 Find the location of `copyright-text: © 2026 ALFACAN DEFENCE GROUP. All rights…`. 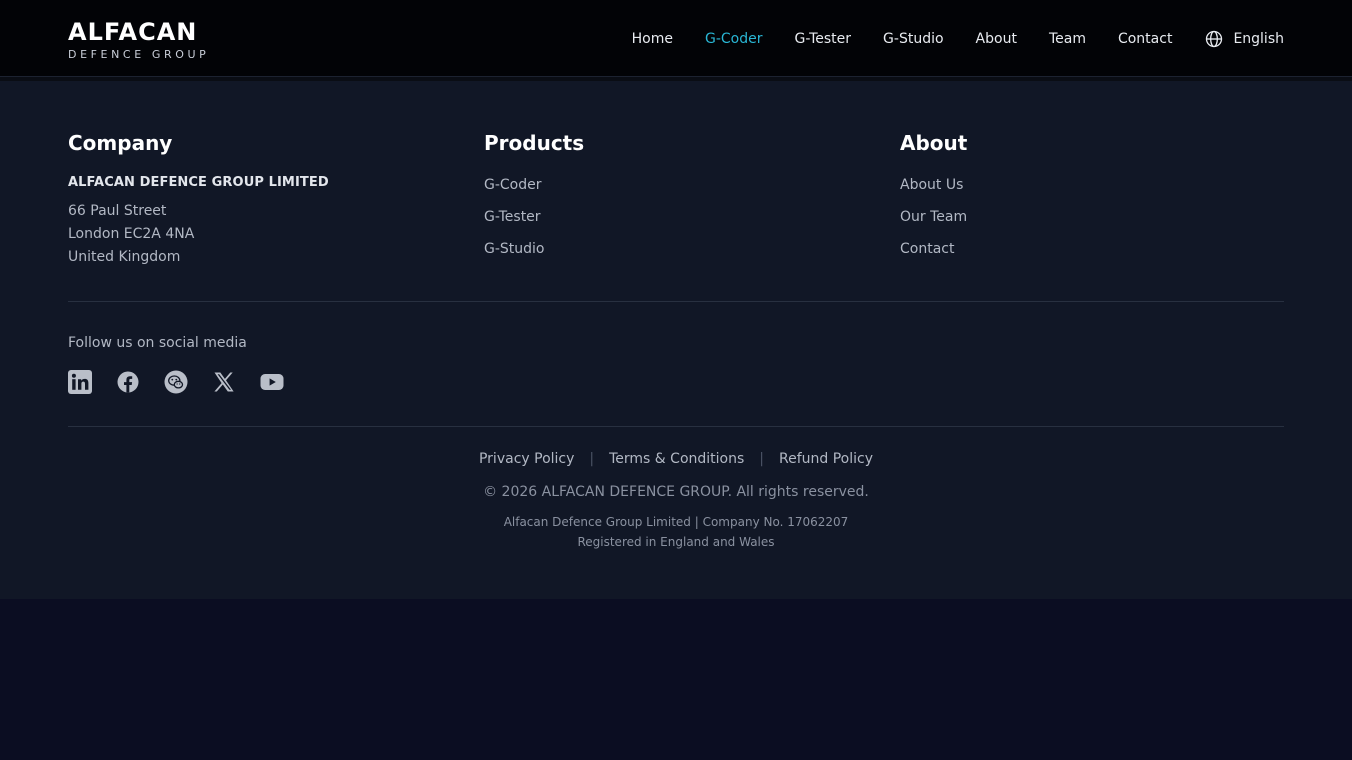

copyright-text: © 2026 ALFACAN DEFENCE GROUP. All rights… is located at coordinates (676, 492).